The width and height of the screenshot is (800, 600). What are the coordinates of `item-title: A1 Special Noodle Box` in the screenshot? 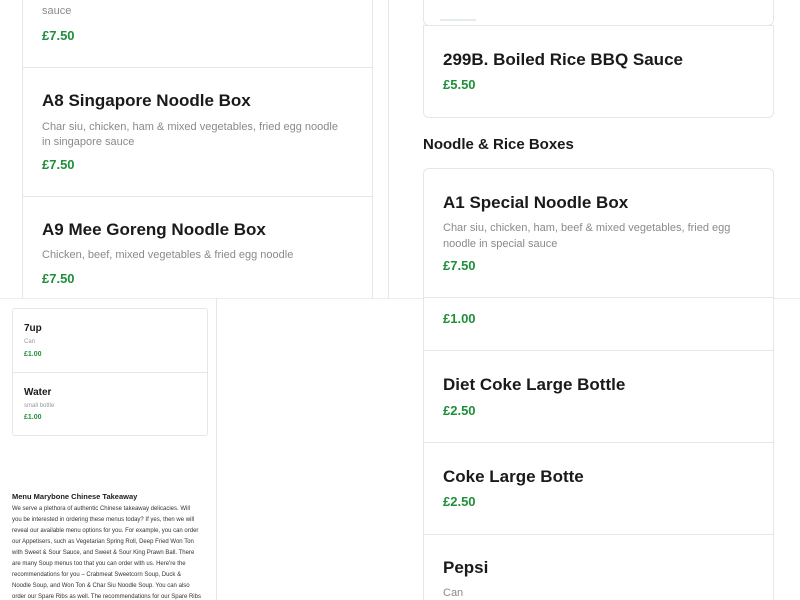 It's located at (536, 202).